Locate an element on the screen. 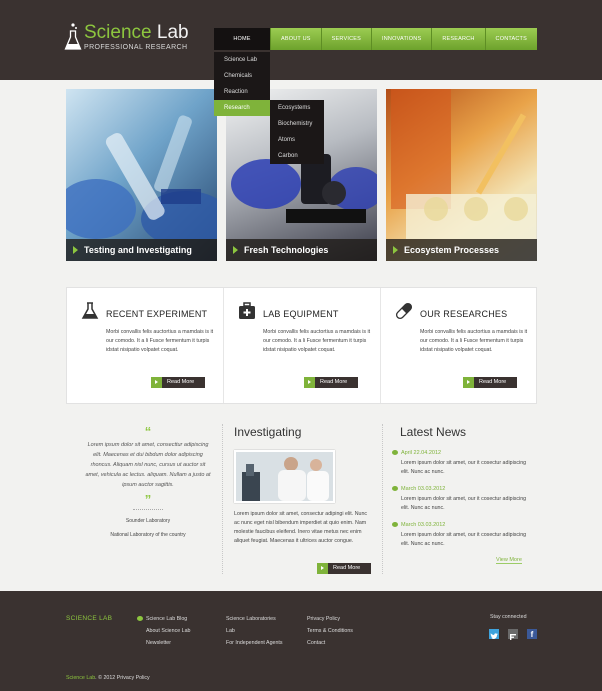  flask-logo-icon is located at coordinates (73, 36).